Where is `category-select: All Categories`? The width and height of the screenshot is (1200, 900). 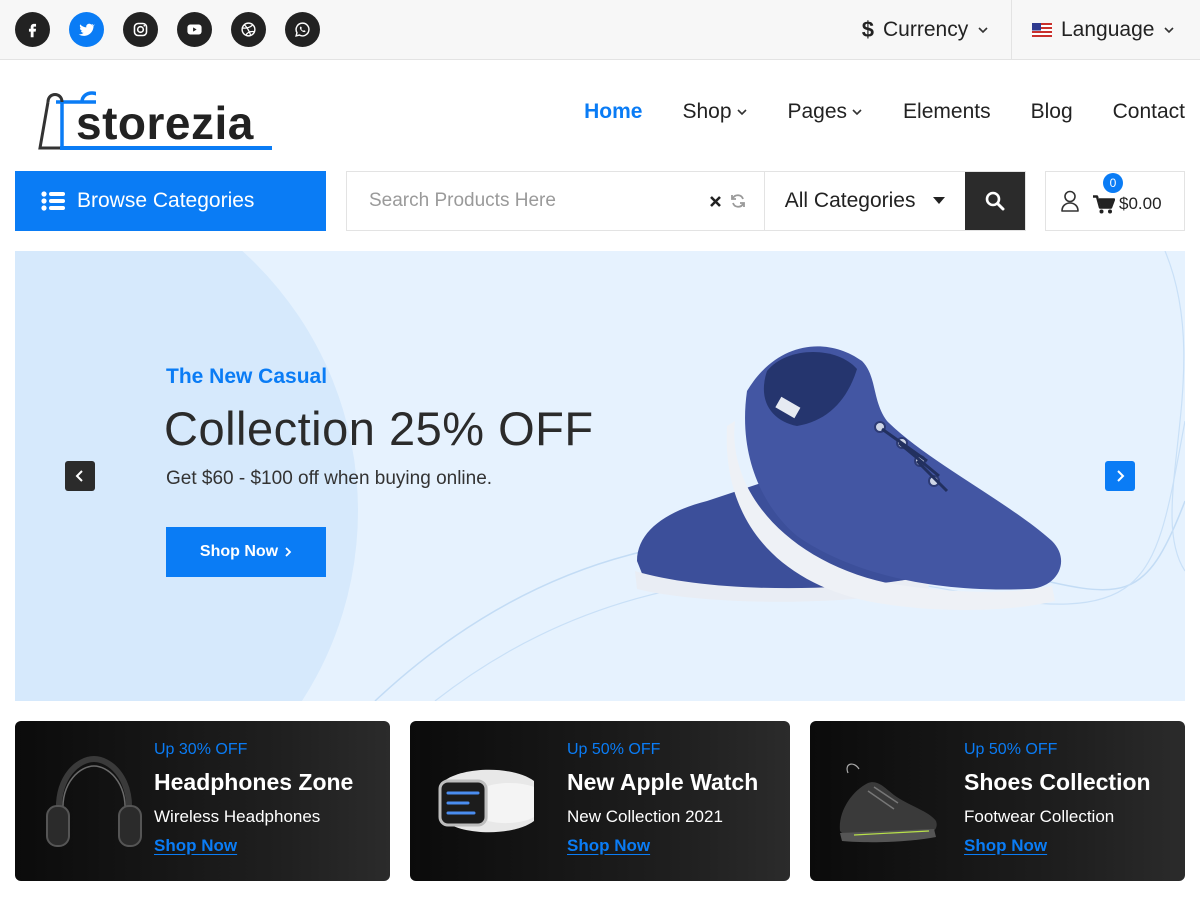
category-select: All Categories is located at coordinates (864, 201).